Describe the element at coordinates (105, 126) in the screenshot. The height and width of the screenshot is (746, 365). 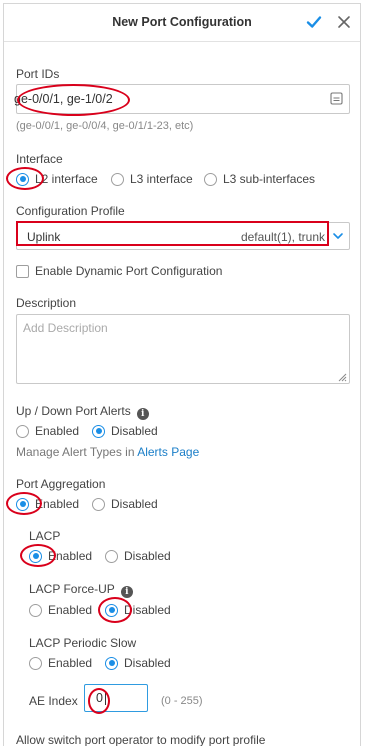
I see `port-ids-hint: (ge-0/0/1, ge-0/0/4, ge-0/1/1-23, etc)` at that location.